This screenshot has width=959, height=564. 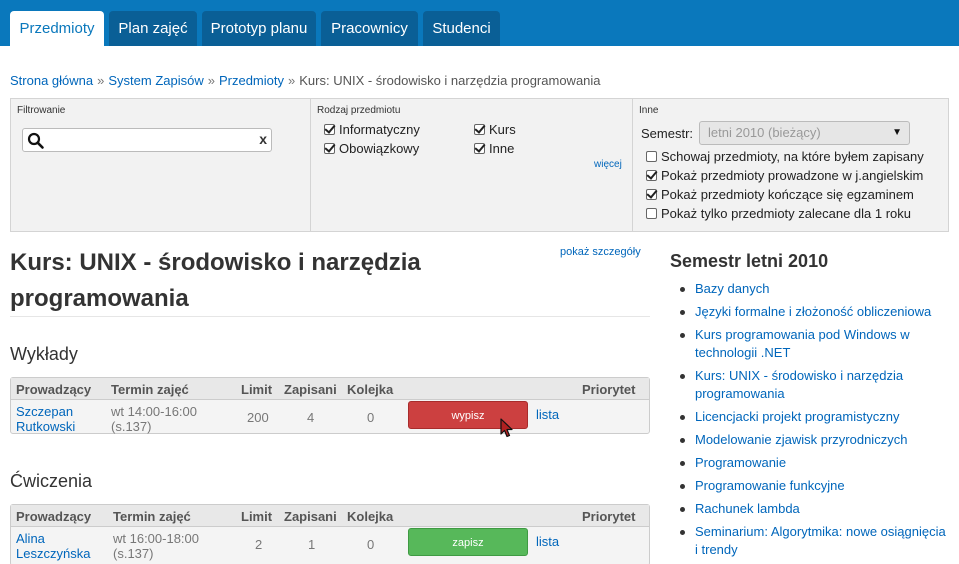 I want to click on semester-select: letni 2010 (bieżący) ▼, so click(x=804, y=133).